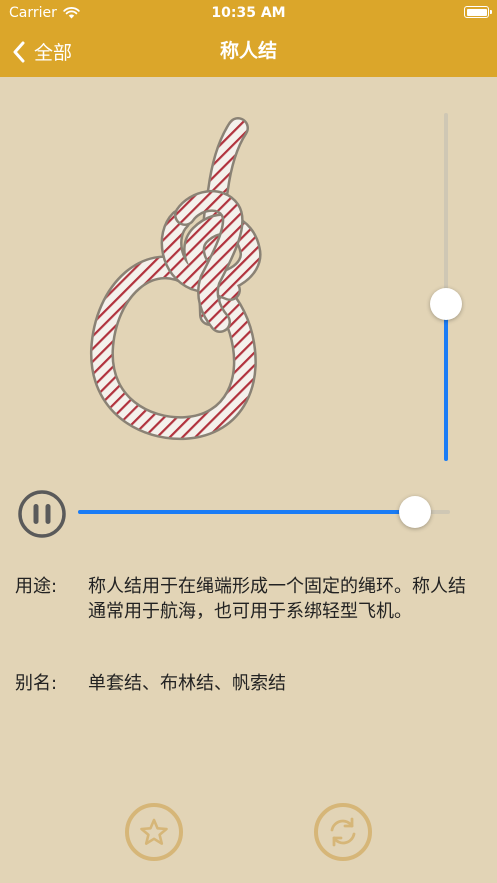  What do you see at coordinates (478, 12) in the screenshot?
I see `battery-icon` at bounding box center [478, 12].